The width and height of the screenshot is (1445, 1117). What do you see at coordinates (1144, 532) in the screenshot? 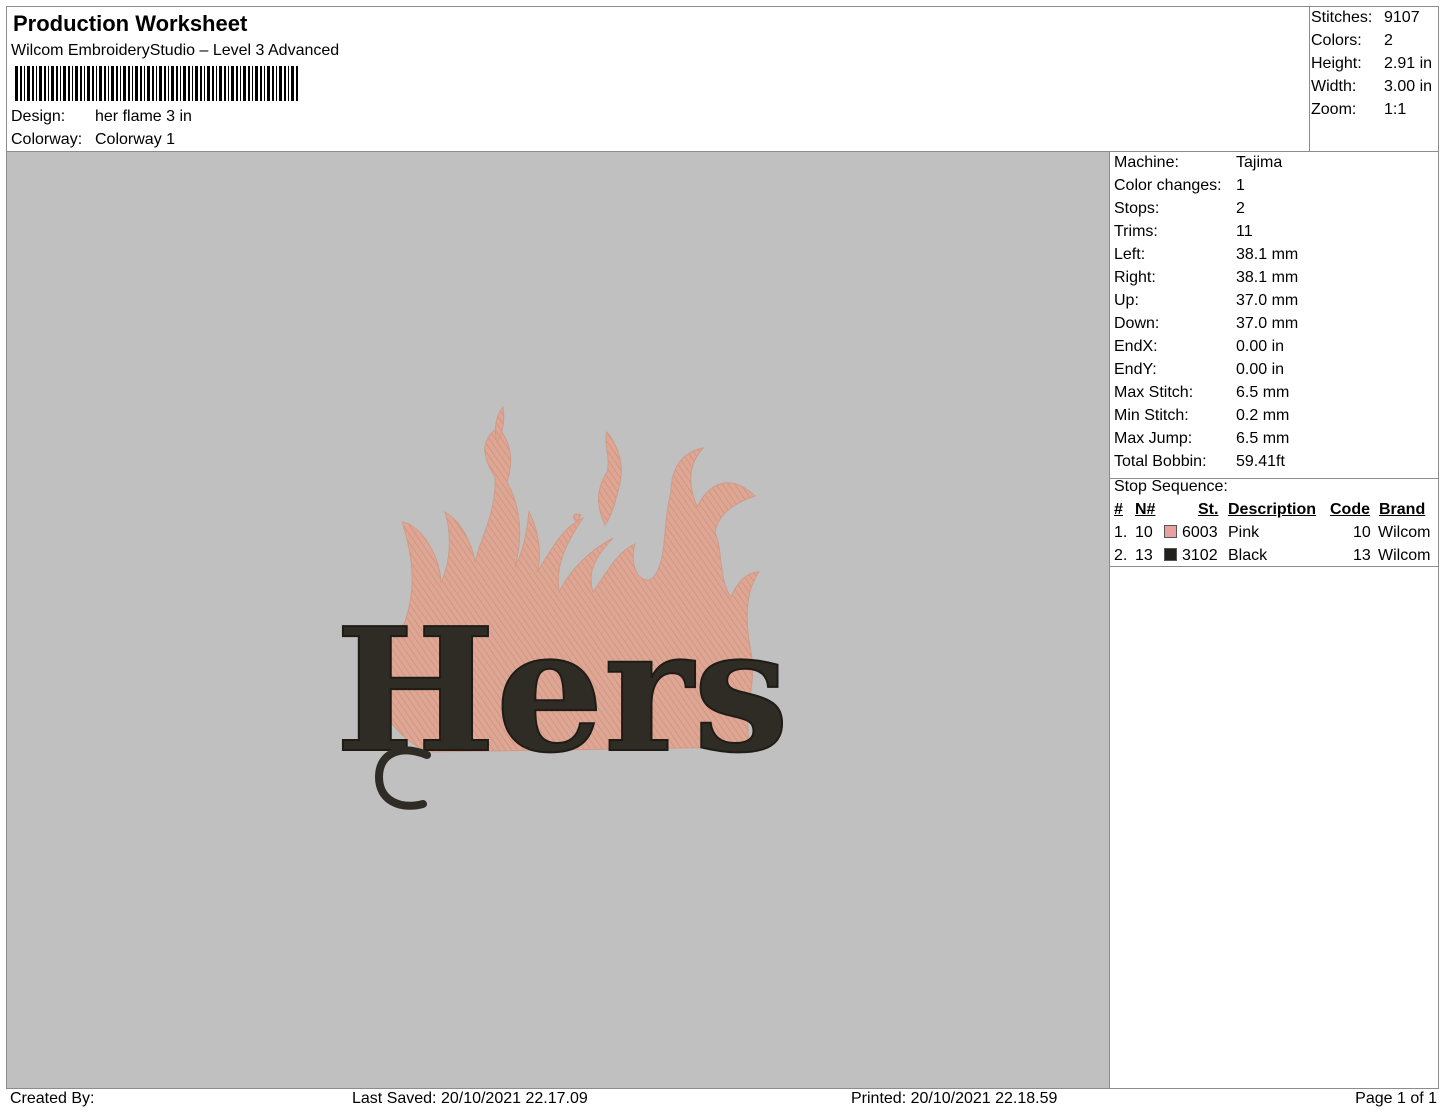
I see `row-needle: 10` at bounding box center [1144, 532].